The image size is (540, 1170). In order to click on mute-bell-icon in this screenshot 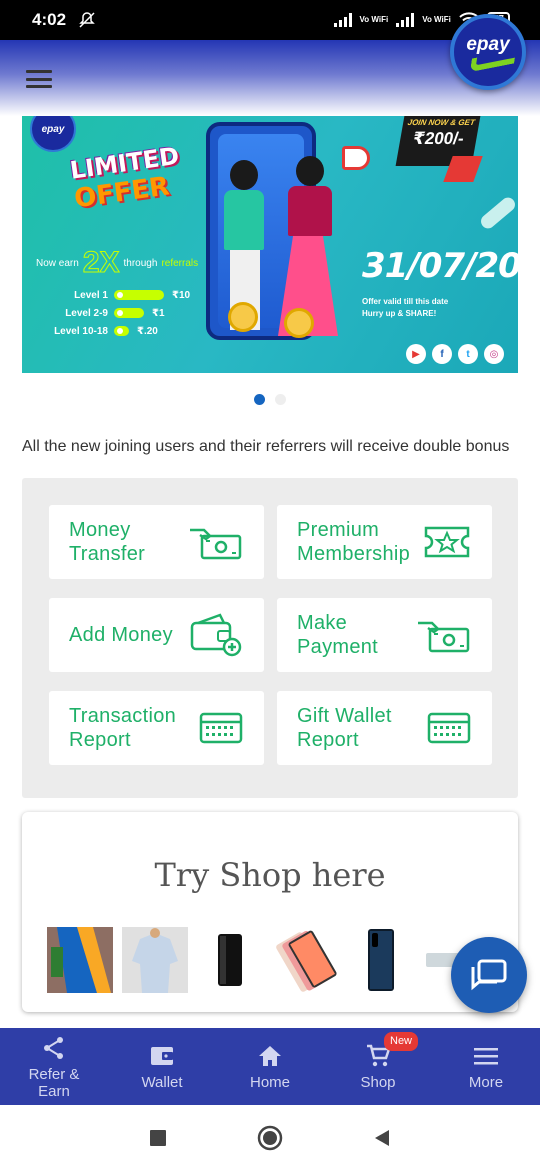, I will do `click(87, 20)`.